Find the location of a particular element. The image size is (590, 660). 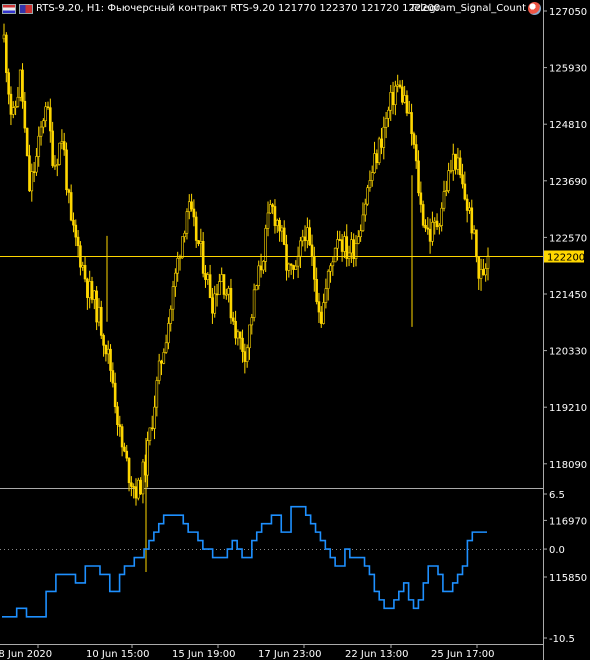

price-tick-label: 125930 is located at coordinates (568, 69).